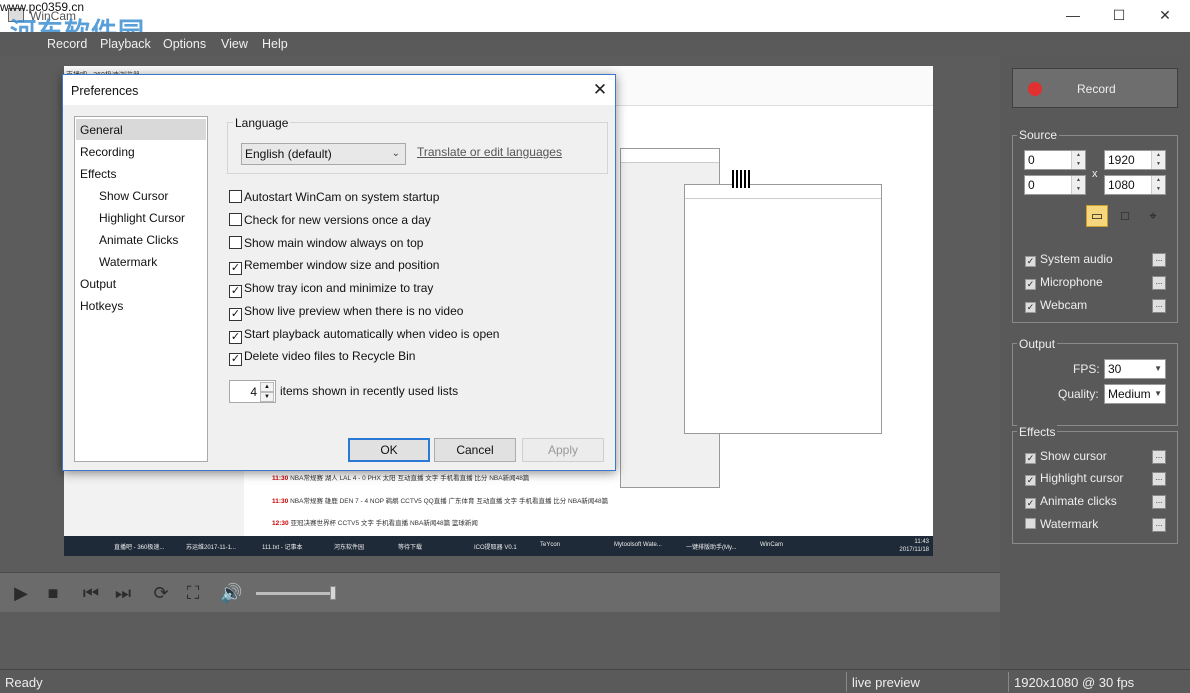 The image size is (1190, 693). What do you see at coordinates (1078, 394) in the screenshot?
I see `quality-label: Quality:` at bounding box center [1078, 394].